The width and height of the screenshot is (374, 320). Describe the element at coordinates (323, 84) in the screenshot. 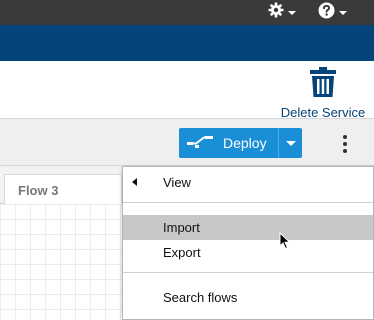

I see `trash-icon` at that location.